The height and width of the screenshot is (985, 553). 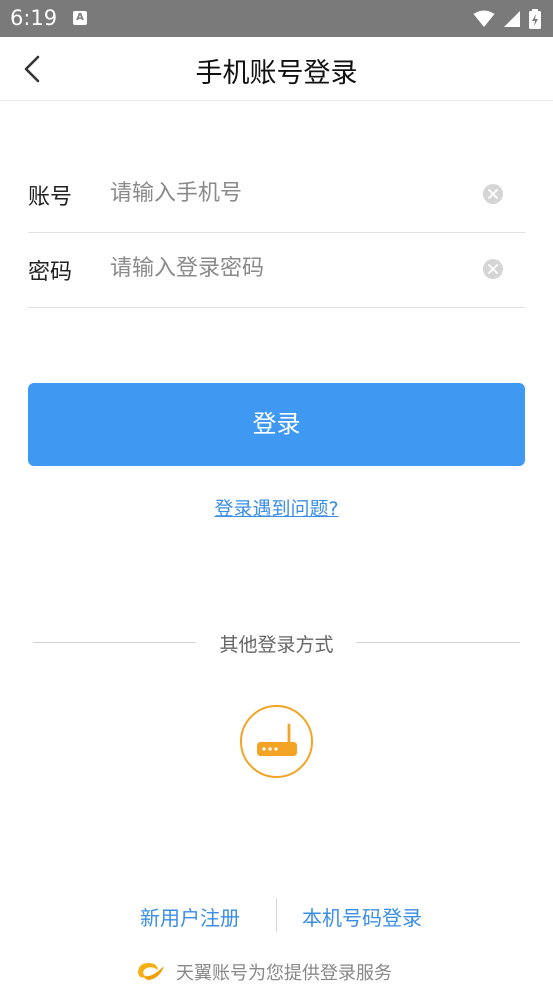 I want to click on account-input, so click(x=290, y=193).